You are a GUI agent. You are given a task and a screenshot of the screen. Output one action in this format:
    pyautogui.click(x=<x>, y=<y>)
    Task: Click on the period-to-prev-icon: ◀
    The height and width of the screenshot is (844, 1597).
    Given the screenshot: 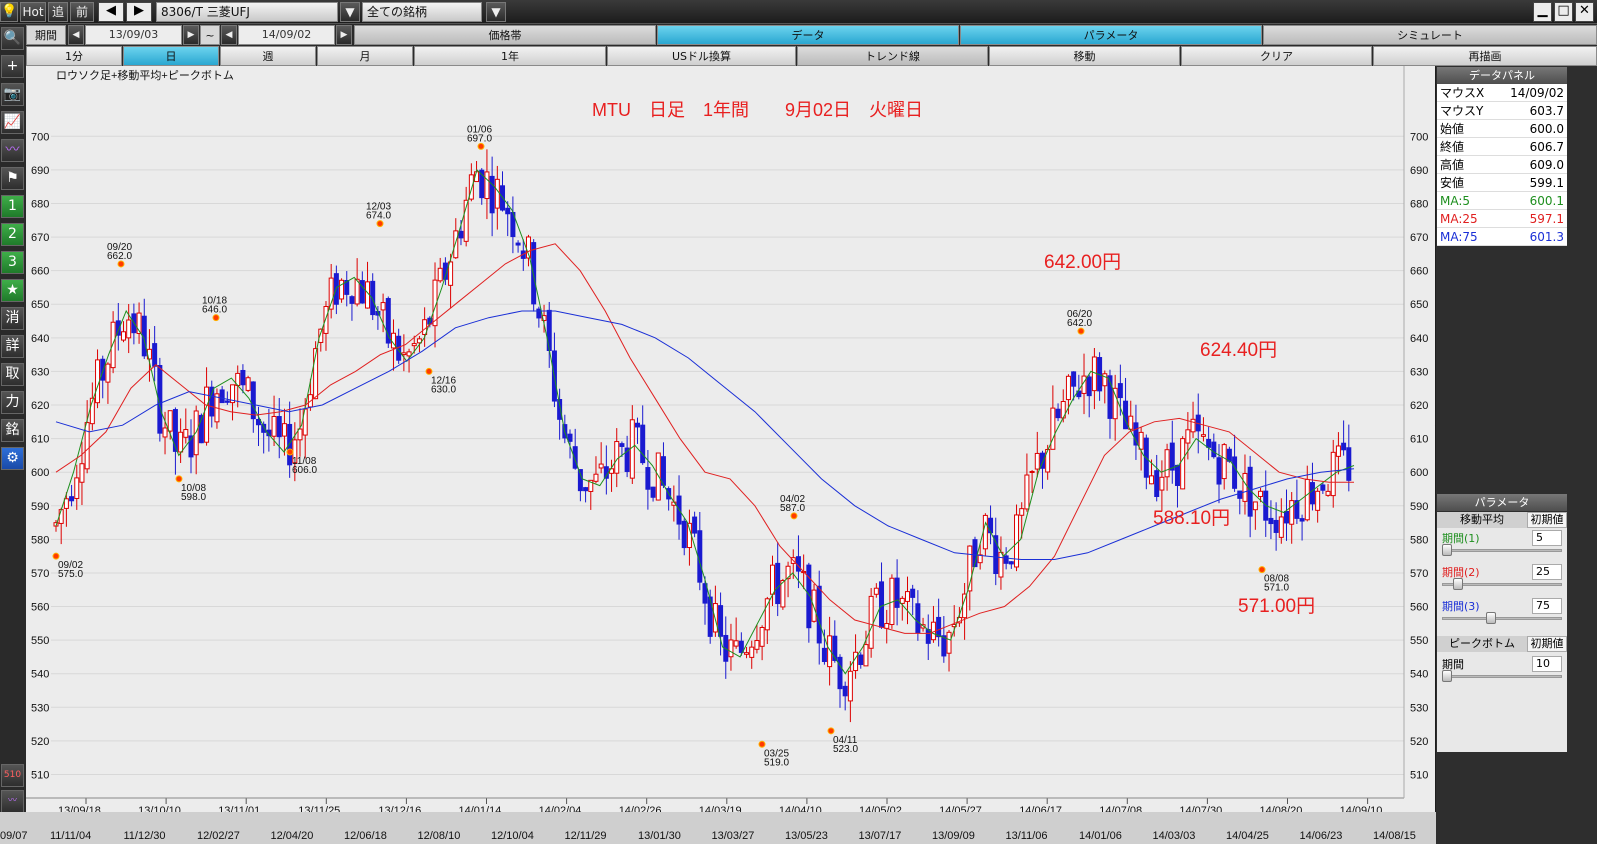 What is the action you would take?
    pyautogui.click(x=229, y=35)
    